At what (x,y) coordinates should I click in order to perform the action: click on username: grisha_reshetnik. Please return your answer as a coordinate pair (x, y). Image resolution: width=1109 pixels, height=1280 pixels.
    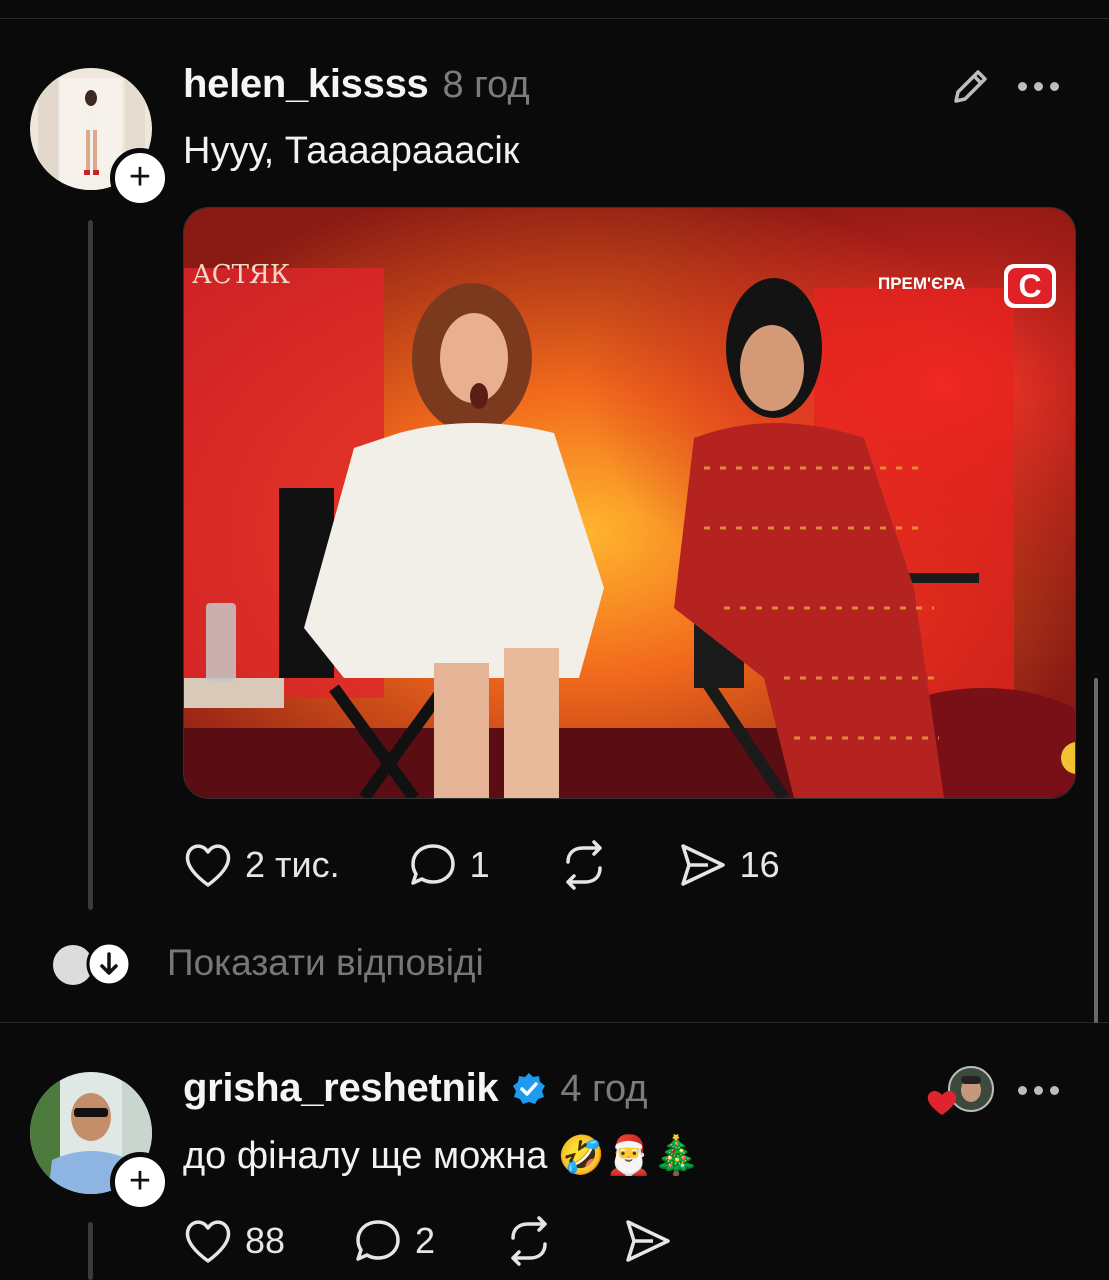
    Looking at the image, I should click on (341, 1088).